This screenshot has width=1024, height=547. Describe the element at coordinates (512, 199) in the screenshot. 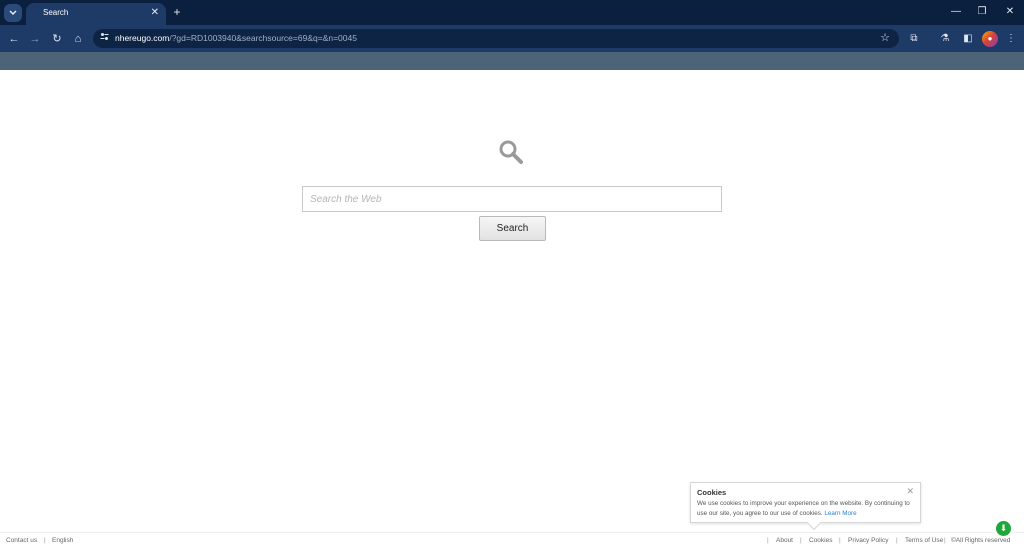

I see `search-input` at that location.